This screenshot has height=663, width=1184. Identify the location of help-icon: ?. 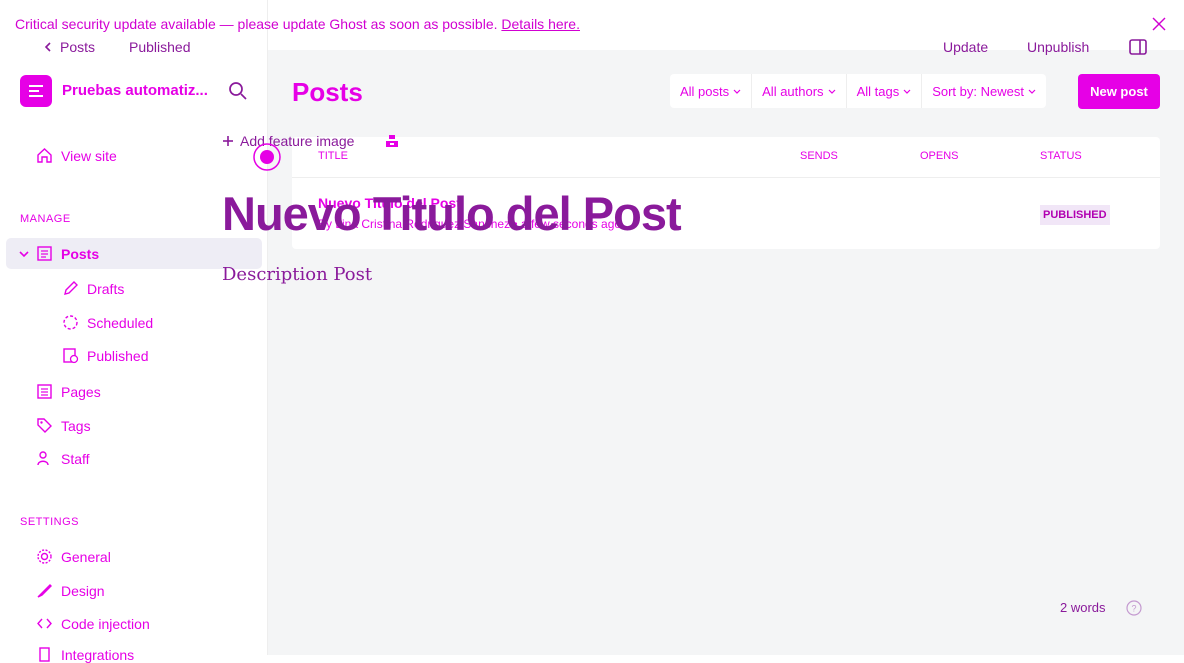
(1134, 608).